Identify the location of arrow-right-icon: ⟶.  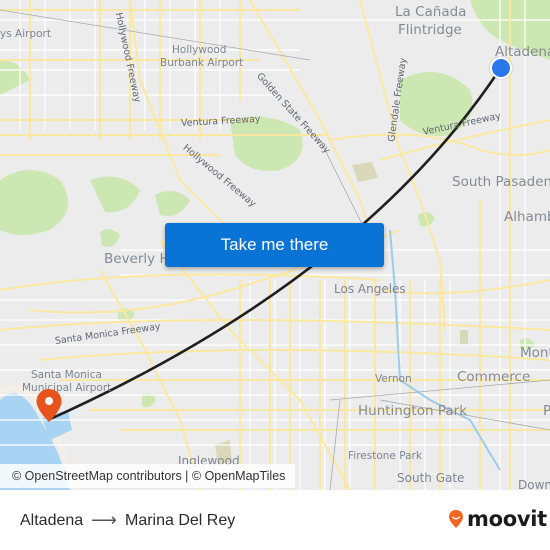
(104, 520).